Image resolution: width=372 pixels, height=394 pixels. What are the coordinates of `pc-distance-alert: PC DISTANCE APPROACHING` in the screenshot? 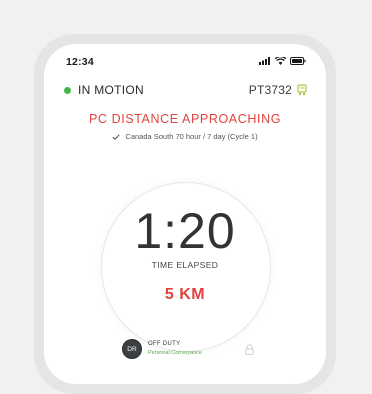 It's located at (185, 119).